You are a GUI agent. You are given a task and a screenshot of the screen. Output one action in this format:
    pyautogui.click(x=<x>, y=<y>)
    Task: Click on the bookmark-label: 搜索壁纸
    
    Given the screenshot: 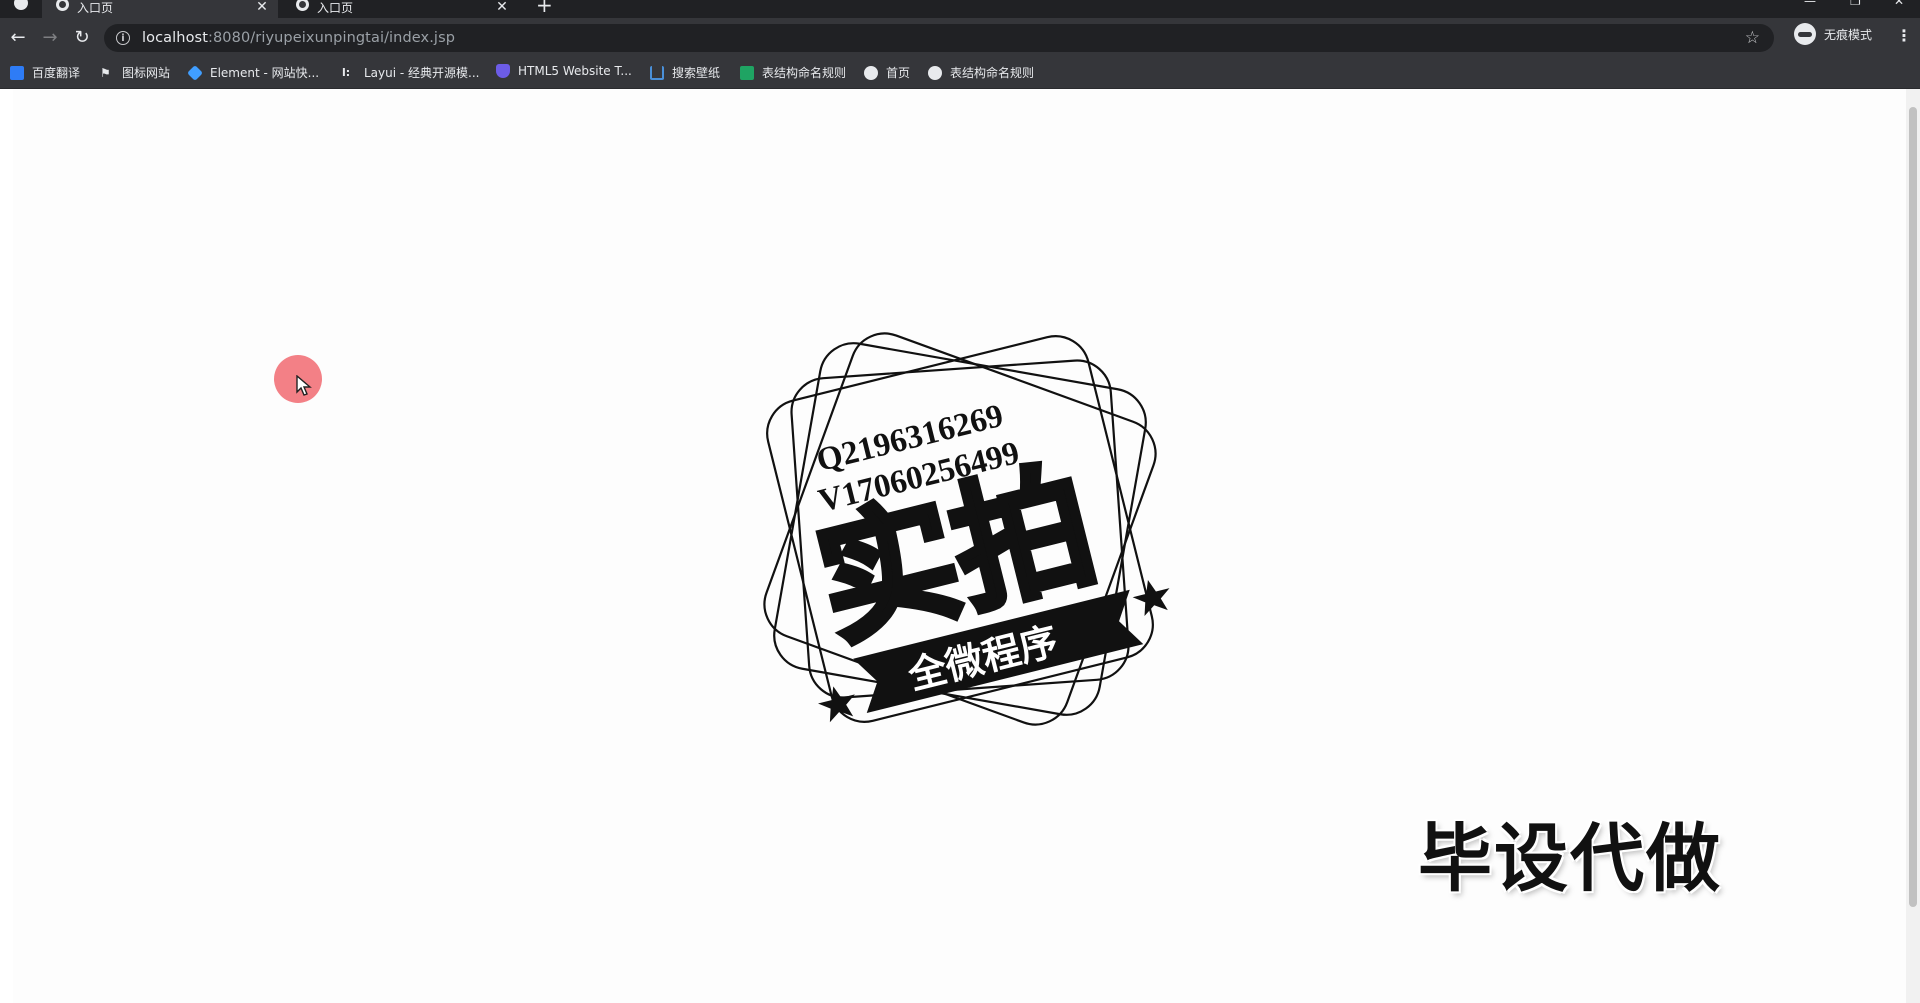 What is the action you would take?
    pyautogui.click(x=696, y=73)
    